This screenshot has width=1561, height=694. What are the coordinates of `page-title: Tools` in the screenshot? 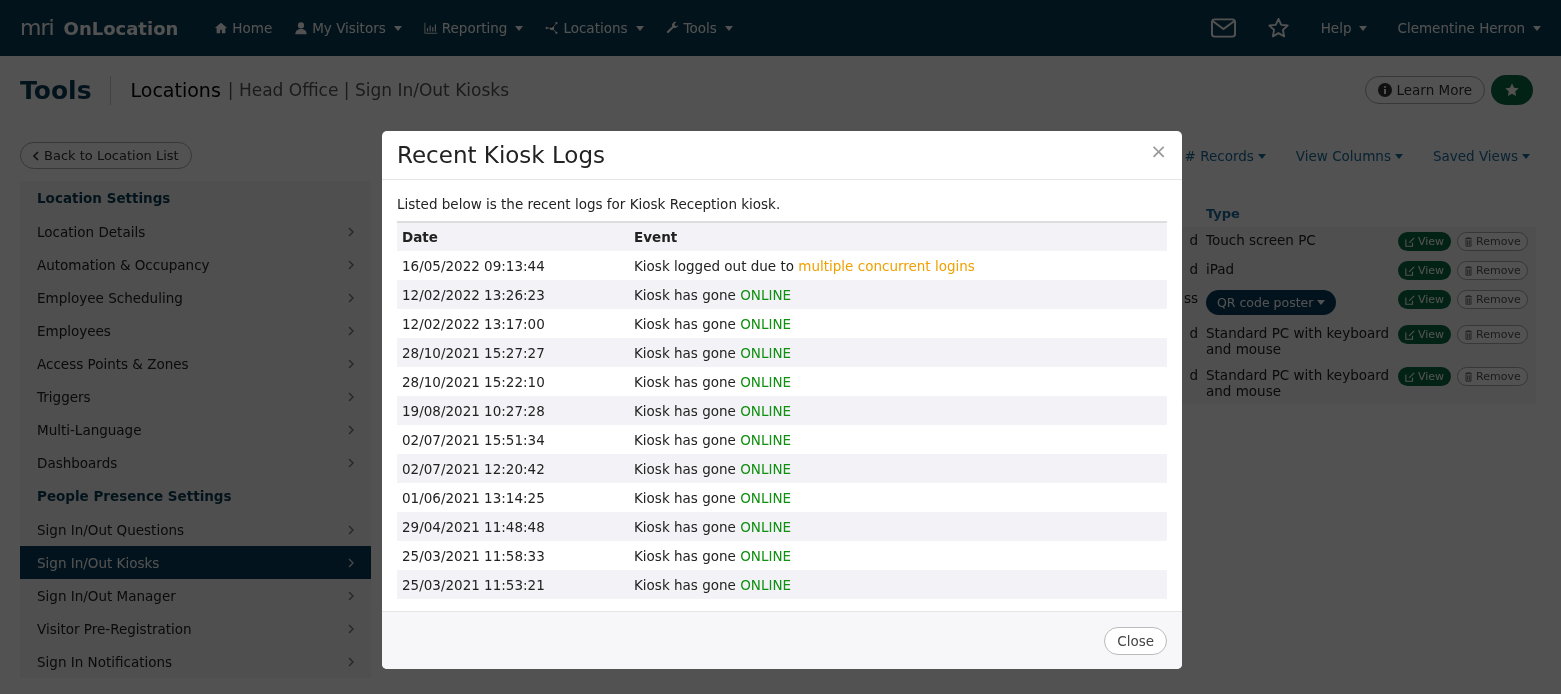 It's located at (65, 90).